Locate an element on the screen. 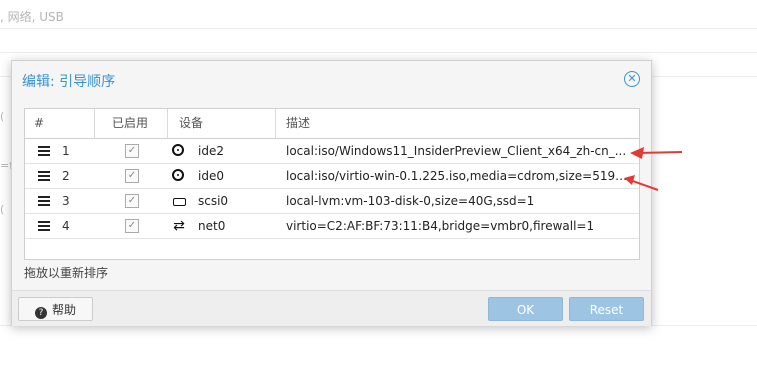 This screenshot has height=387, width=757. column-header-device: 设备 is located at coordinates (191, 123).